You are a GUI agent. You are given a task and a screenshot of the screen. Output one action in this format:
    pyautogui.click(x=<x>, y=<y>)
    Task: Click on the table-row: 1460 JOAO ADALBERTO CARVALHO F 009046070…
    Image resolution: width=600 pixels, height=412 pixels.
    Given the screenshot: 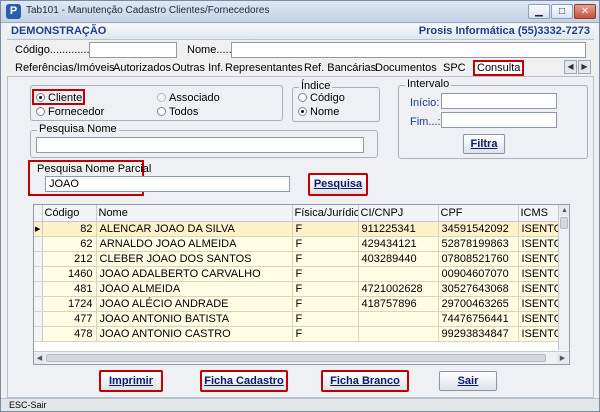 What is the action you would take?
    pyautogui.click(x=296, y=274)
    